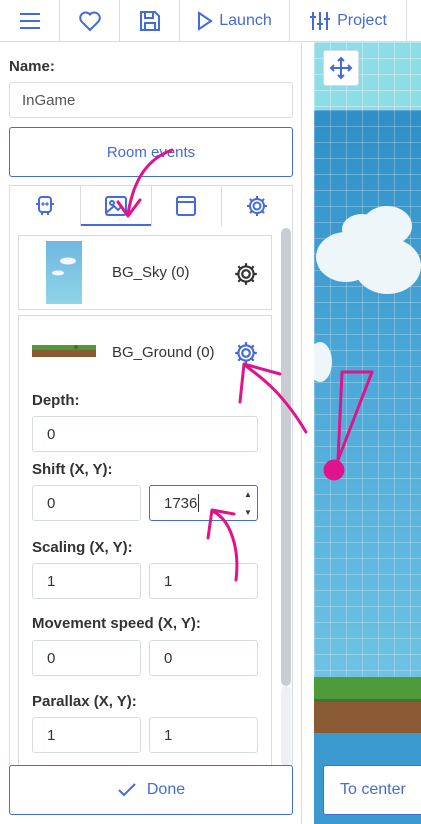  What do you see at coordinates (151, 272) in the screenshot?
I see `background-title: BG_Sky (0)` at bounding box center [151, 272].